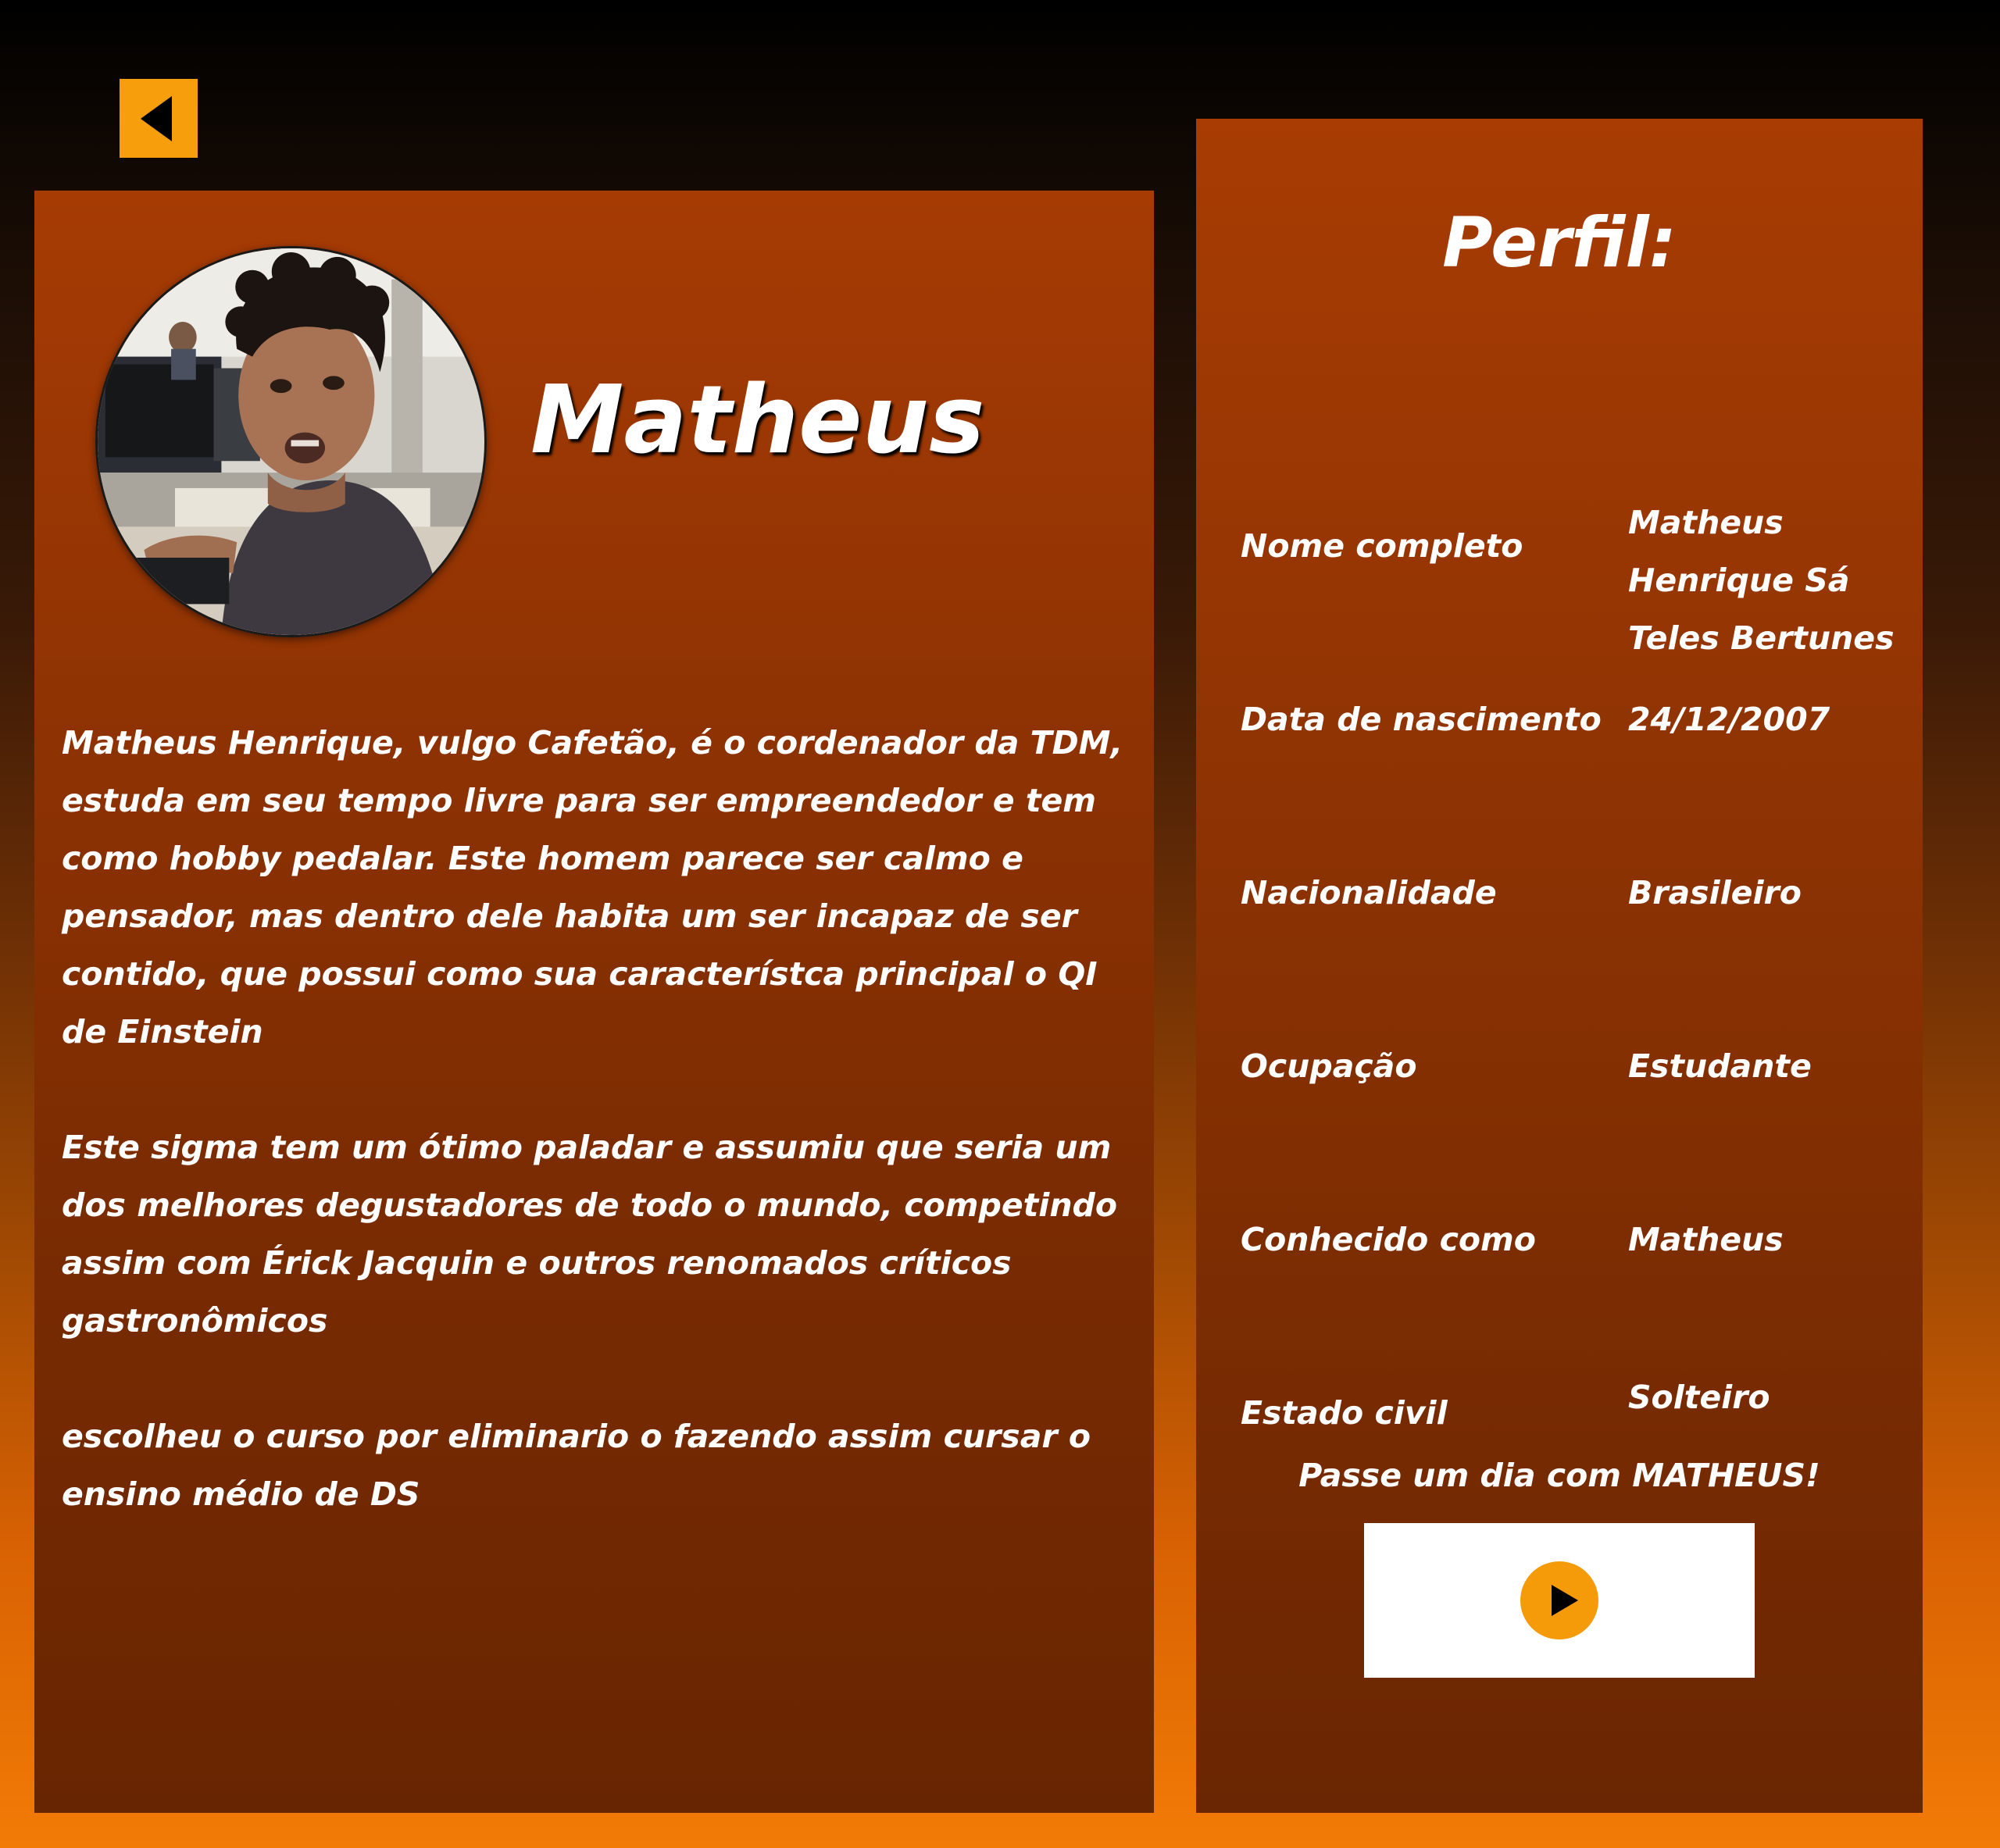  Describe the element at coordinates (1559, 242) in the screenshot. I see `perfil-title: Perfil:` at that location.